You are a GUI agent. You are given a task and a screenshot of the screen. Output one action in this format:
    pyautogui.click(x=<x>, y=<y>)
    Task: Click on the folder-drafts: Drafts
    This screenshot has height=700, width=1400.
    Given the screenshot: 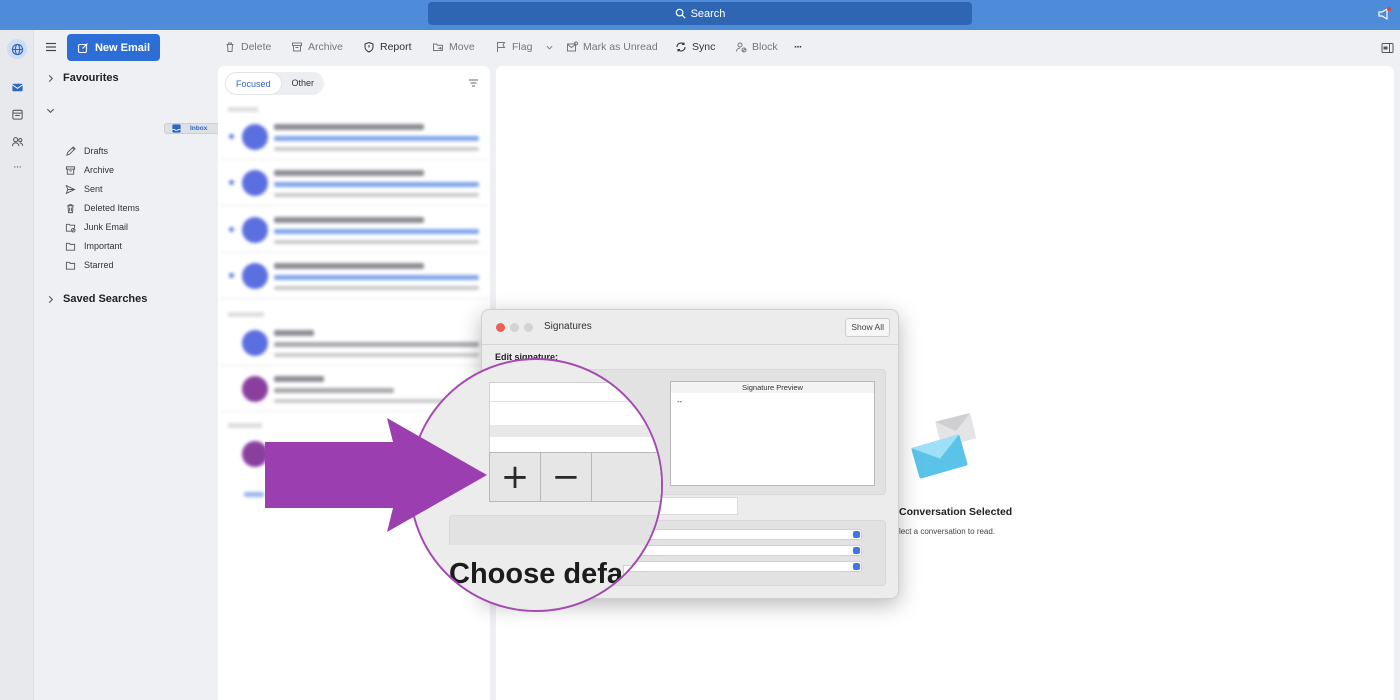 What is the action you would take?
    pyautogui.click(x=126, y=151)
    